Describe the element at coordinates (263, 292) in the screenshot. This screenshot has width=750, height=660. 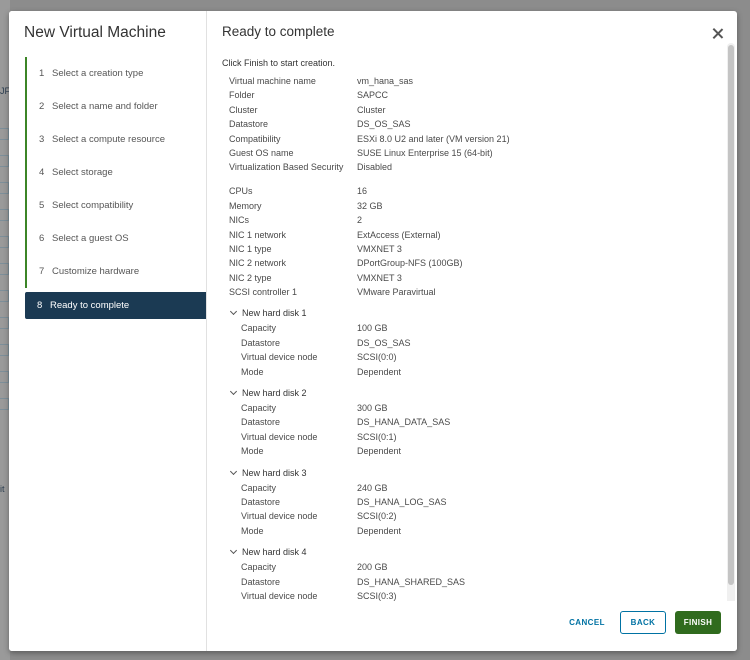
I see `summary-key: SCSI controller 1` at that location.